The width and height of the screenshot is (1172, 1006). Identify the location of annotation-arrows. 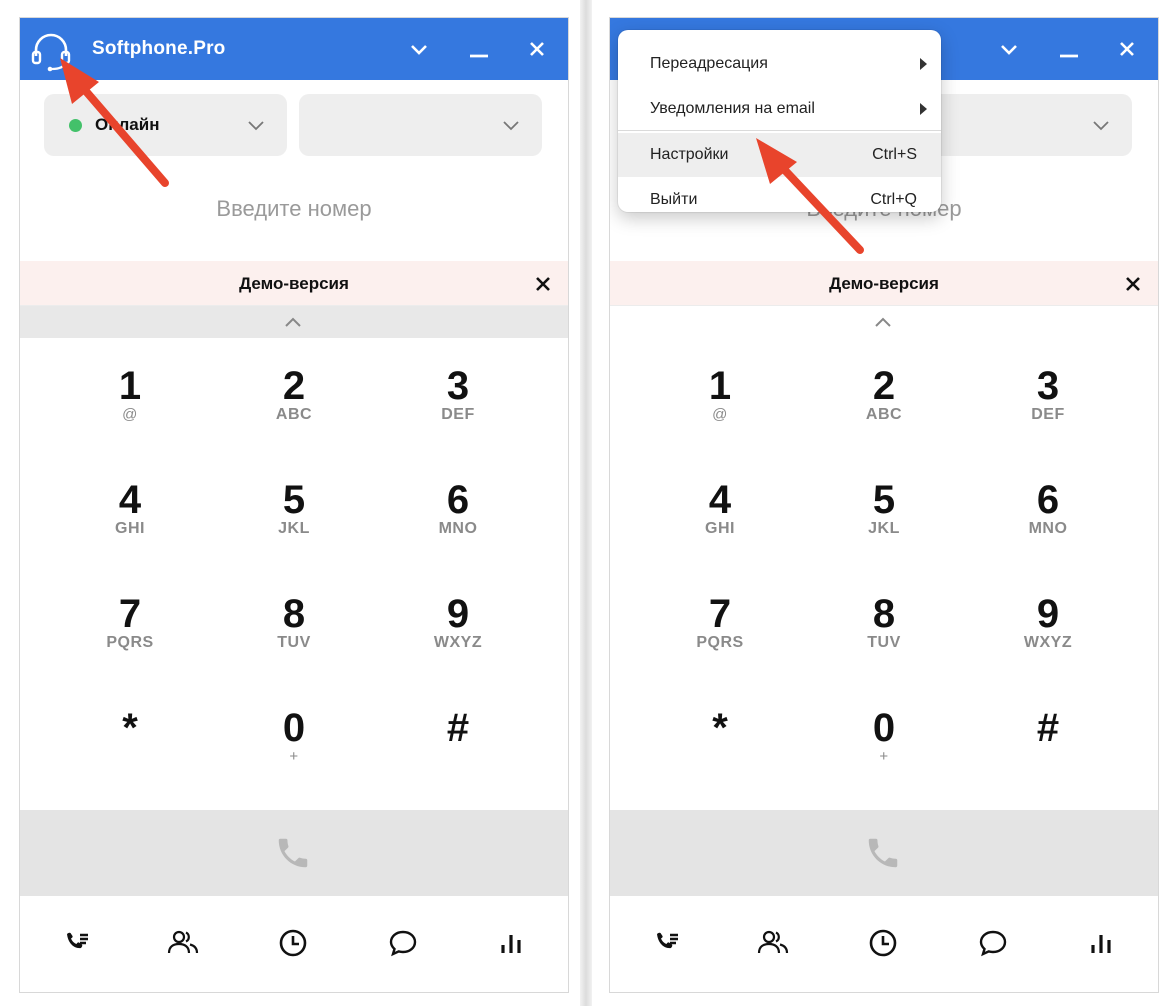
(462, 156).